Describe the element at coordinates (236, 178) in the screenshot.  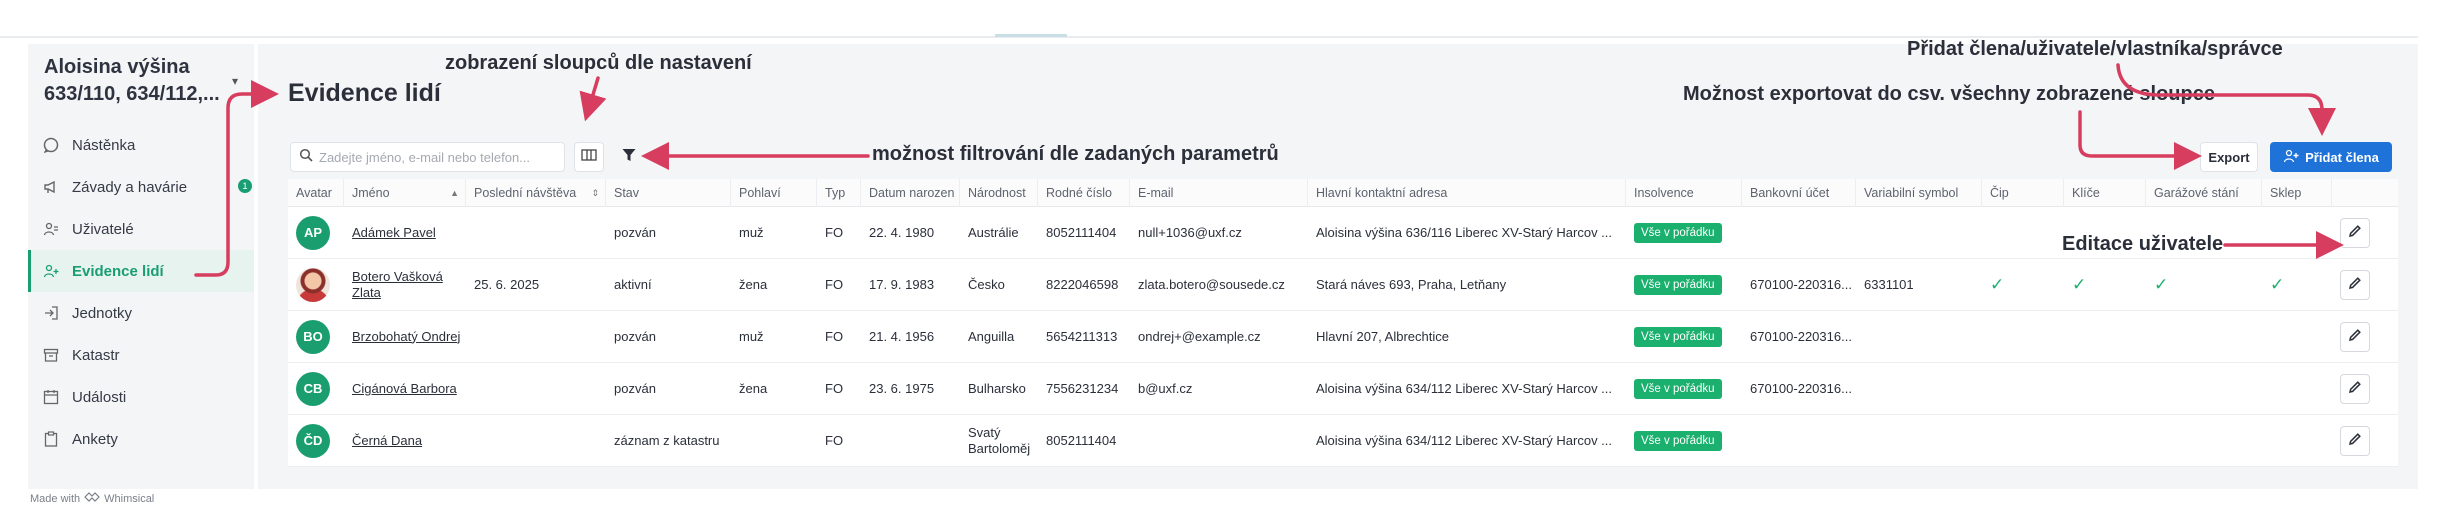
I see `arrow-sidebar` at that location.